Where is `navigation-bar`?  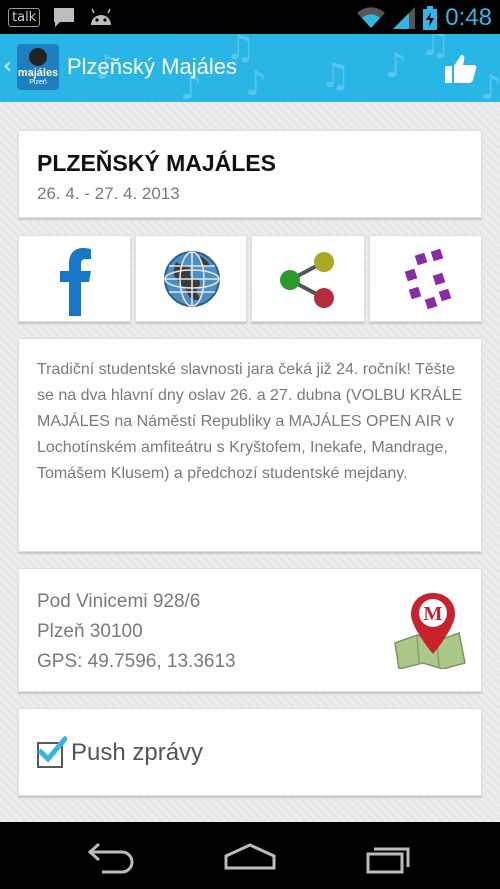 navigation-bar is located at coordinates (250, 855).